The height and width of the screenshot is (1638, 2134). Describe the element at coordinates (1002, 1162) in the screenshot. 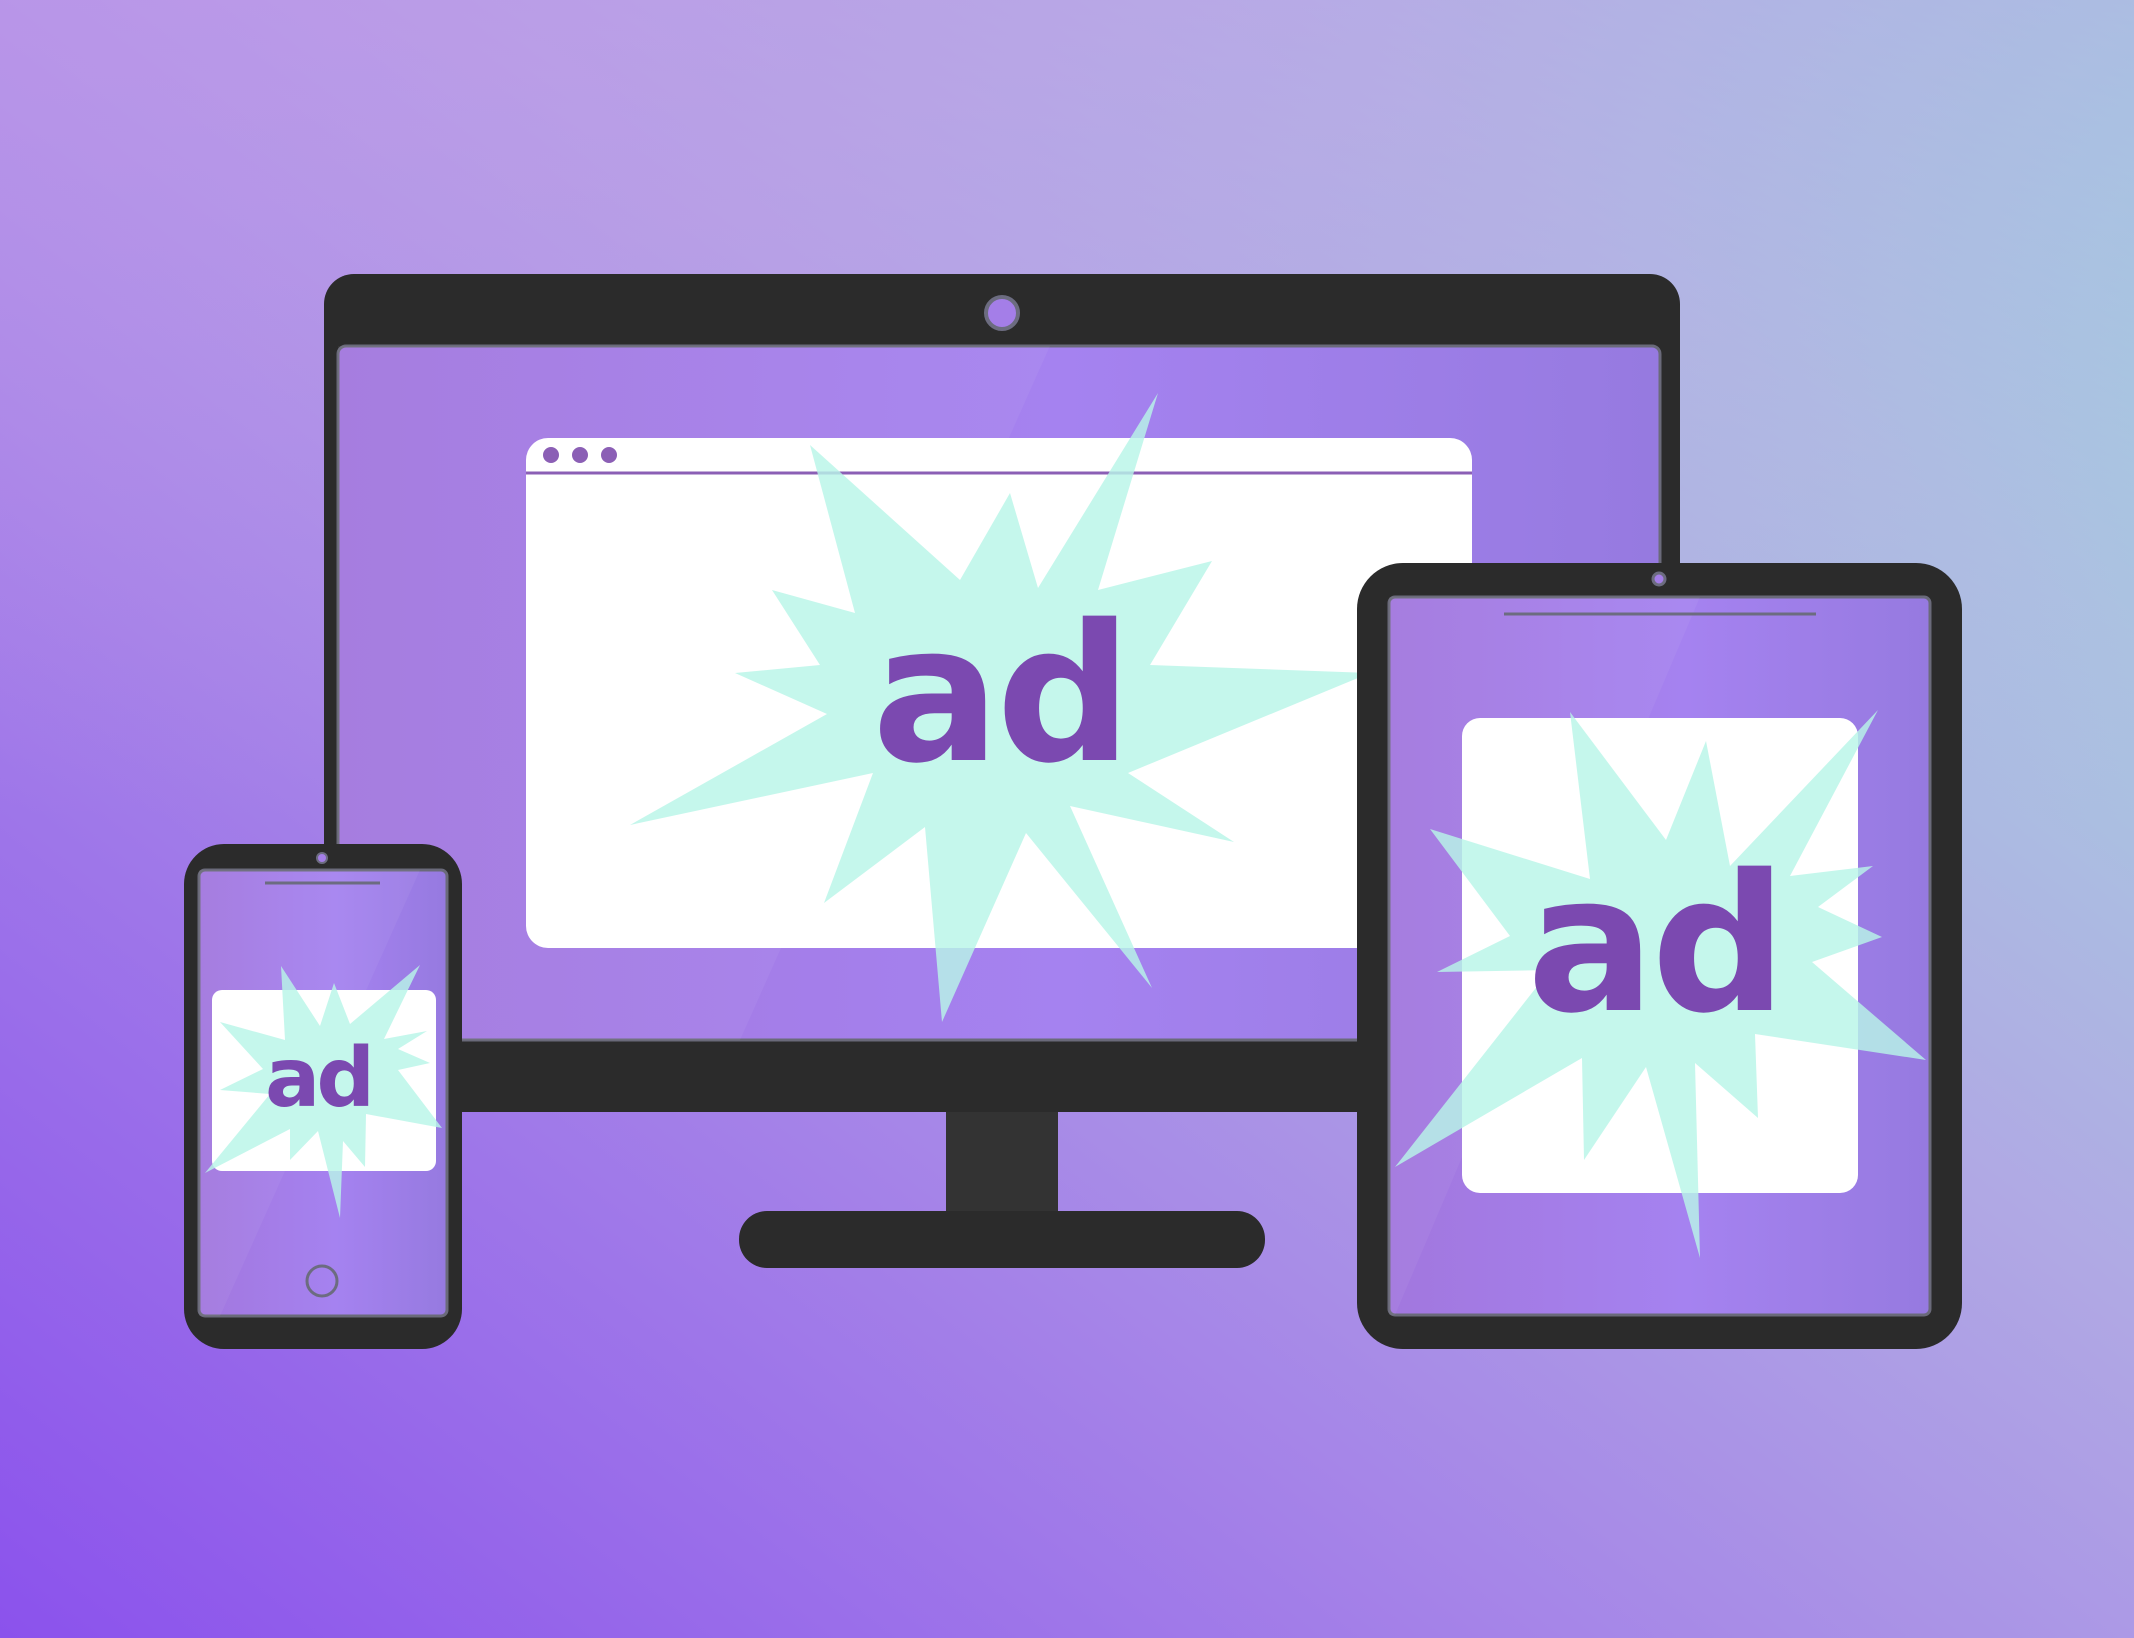

I see `monitor-stand-neck` at that location.